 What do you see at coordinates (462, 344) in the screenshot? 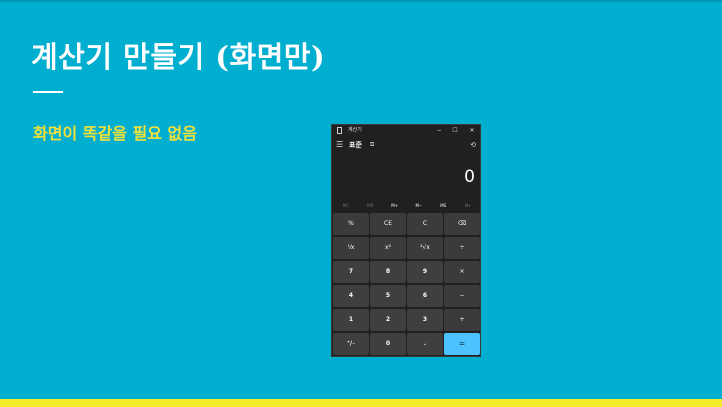
I see `equals-key: =` at bounding box center [462, 344].